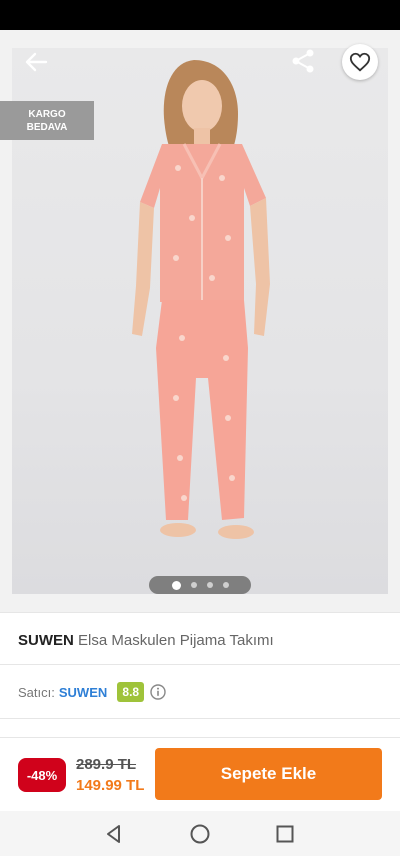 The height and width of the screenshot is (856, 400). Describe the element at coordinates (200, 585) in the screenshot. I see `gallery-pagination` at that location.